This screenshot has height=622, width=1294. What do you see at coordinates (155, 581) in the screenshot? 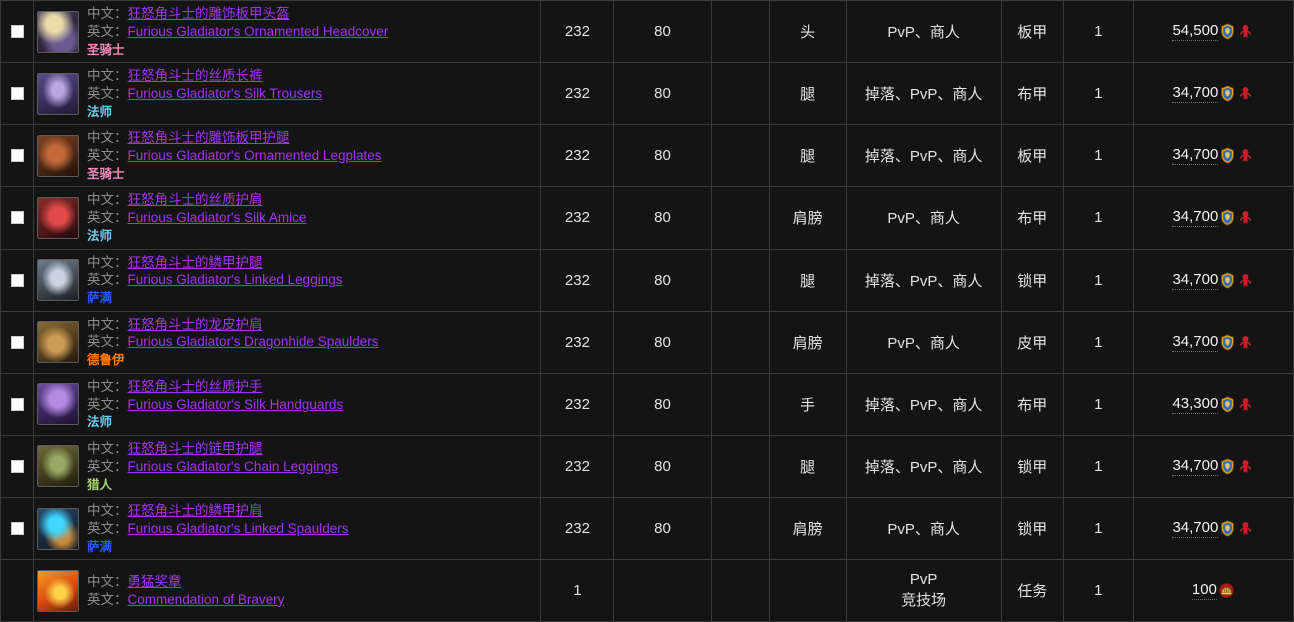
I see `item-name-zh-link: 勇猛奖章` at bounding box center [155, 581].